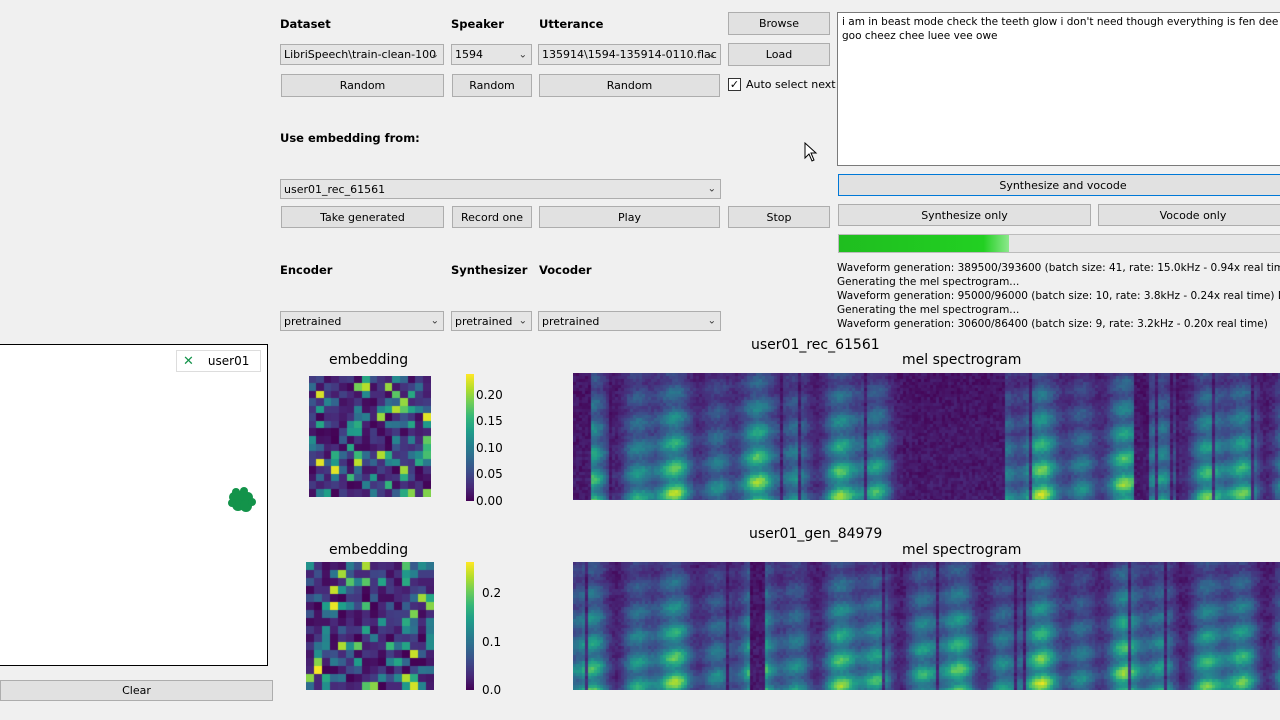  What do you see at coordinates (815, 345) in the screenshot?
I see `utterance-title: user01_rec_61561` at bounding box center [815, 345].